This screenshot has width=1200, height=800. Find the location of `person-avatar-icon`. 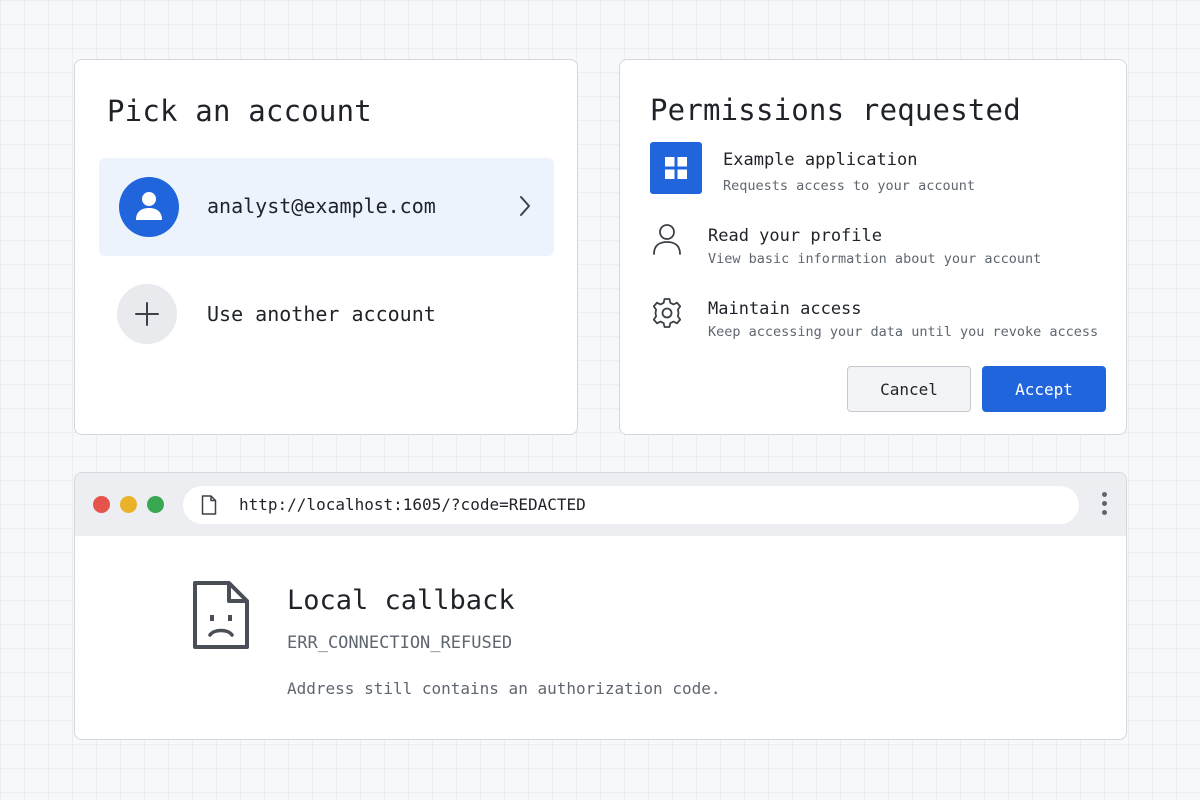

person-avatar-icon is located at coordinates (149, 207).